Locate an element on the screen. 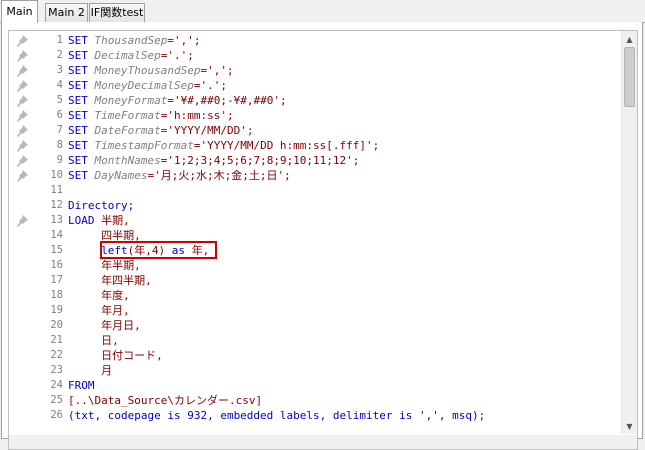 This screenshot has height=450, width=645. tab-bar: Main Main 2 IF関数test is located at coordinates (322, 12).